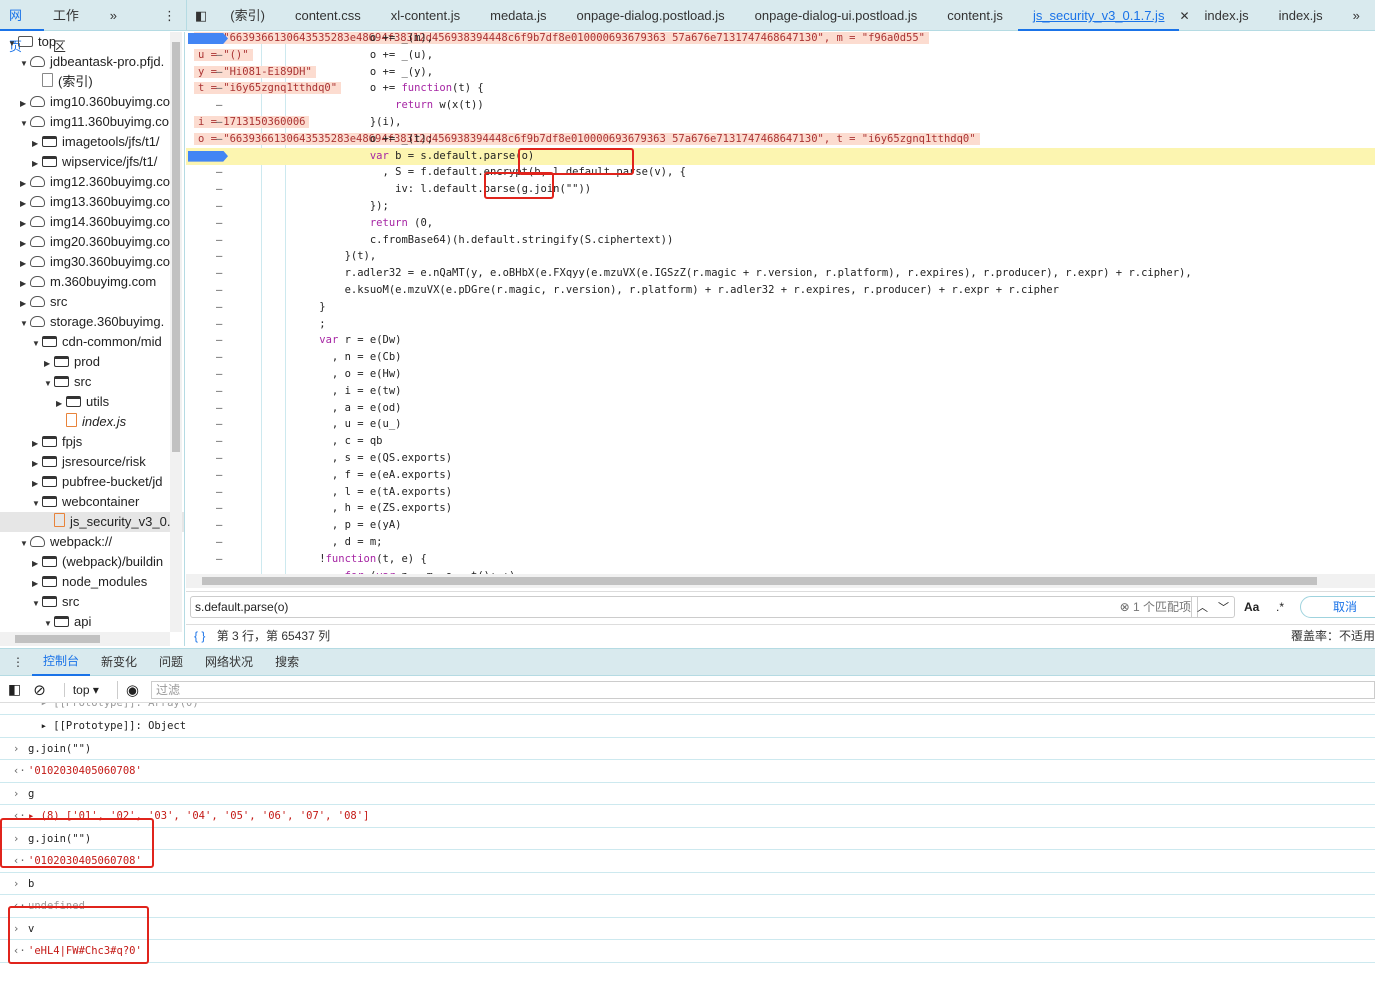 The height and width of the screenshot is (989, 1375). I want to click on toggle-navigator-icon: ◧, so click(201, 15).